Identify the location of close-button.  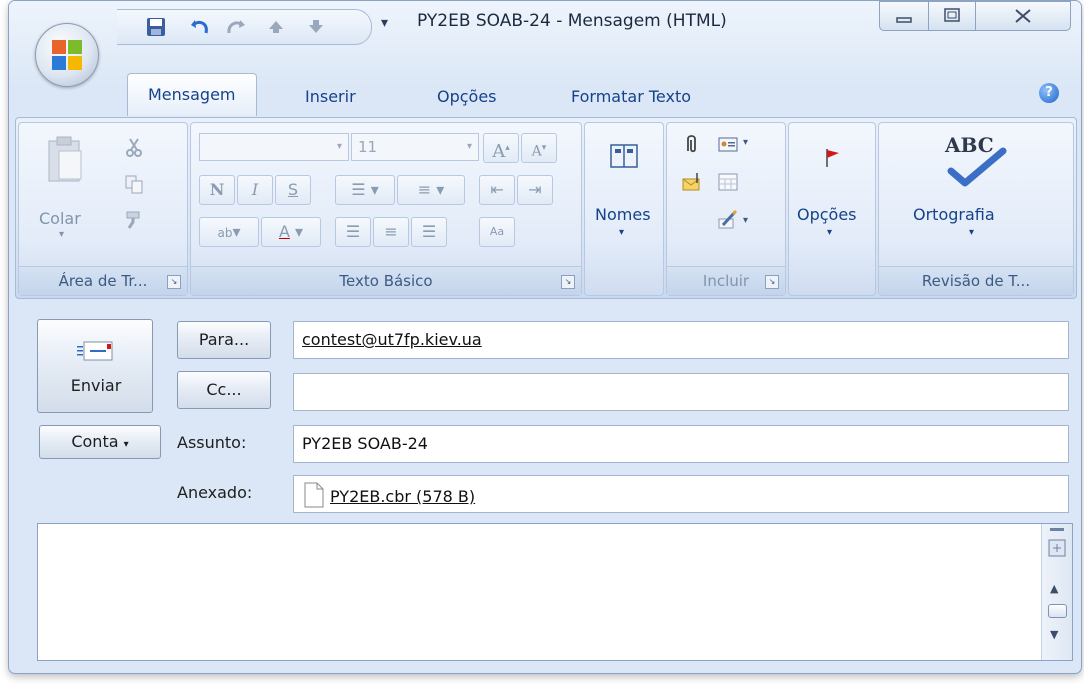
(1023, 16).